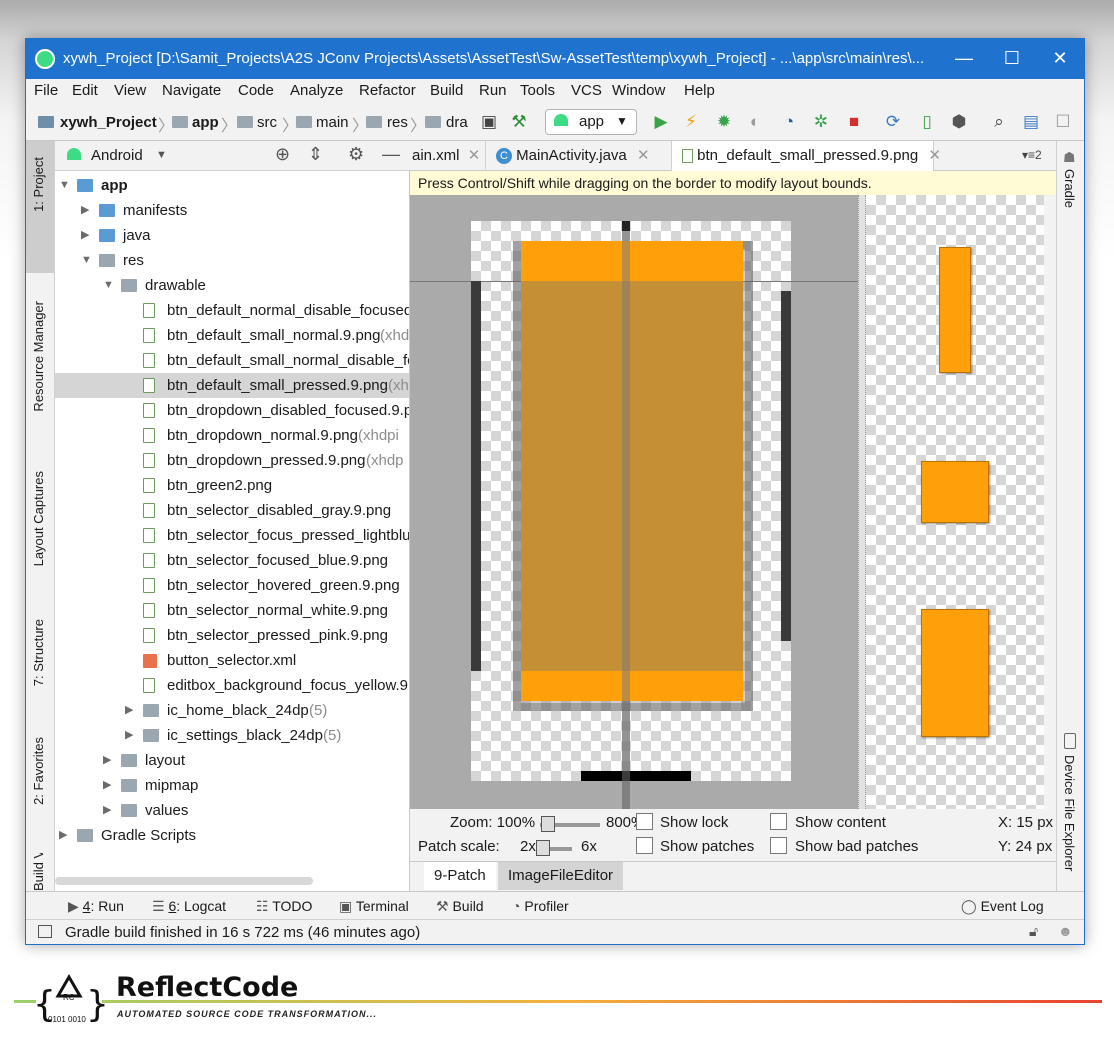  What do you see at coordinates (789, 122) in the screenshot?
I see `profile-icon: ◔` at bounding box center [789, 122].